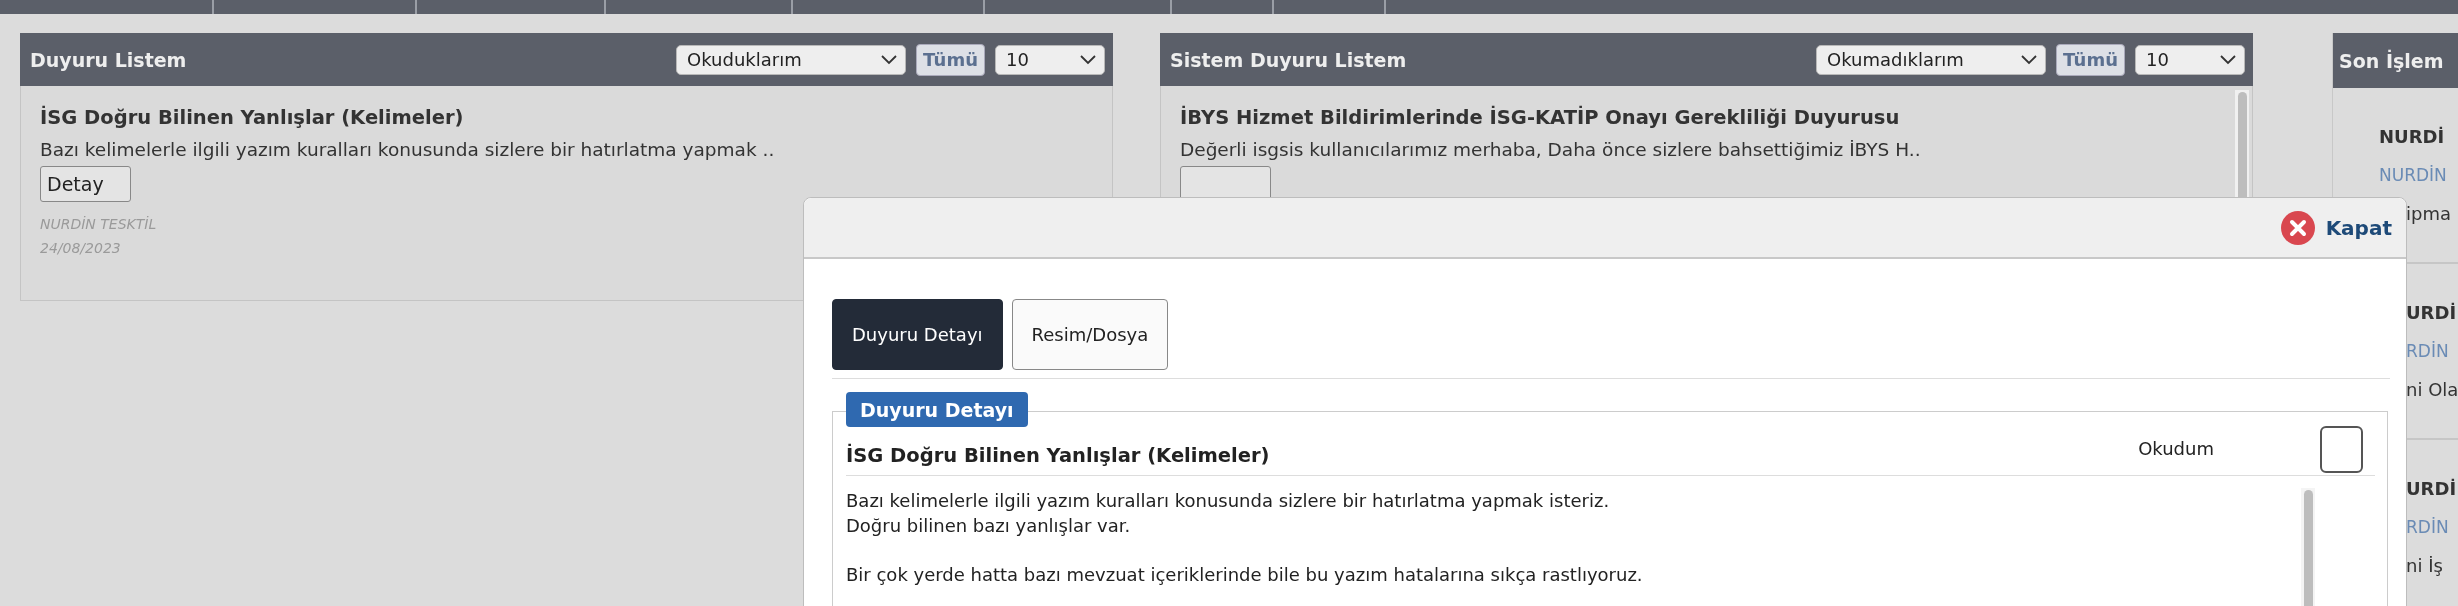 The width and height of the screenshot is (2458, 606). Describe the element at coordinates (1550, 149) in the screenshot. I see `announcement-summary: Değerli isgsis kullanıcılarımız merhaba, Daha önce sizlere bahsettiğimiz İBYS H..` at that location.